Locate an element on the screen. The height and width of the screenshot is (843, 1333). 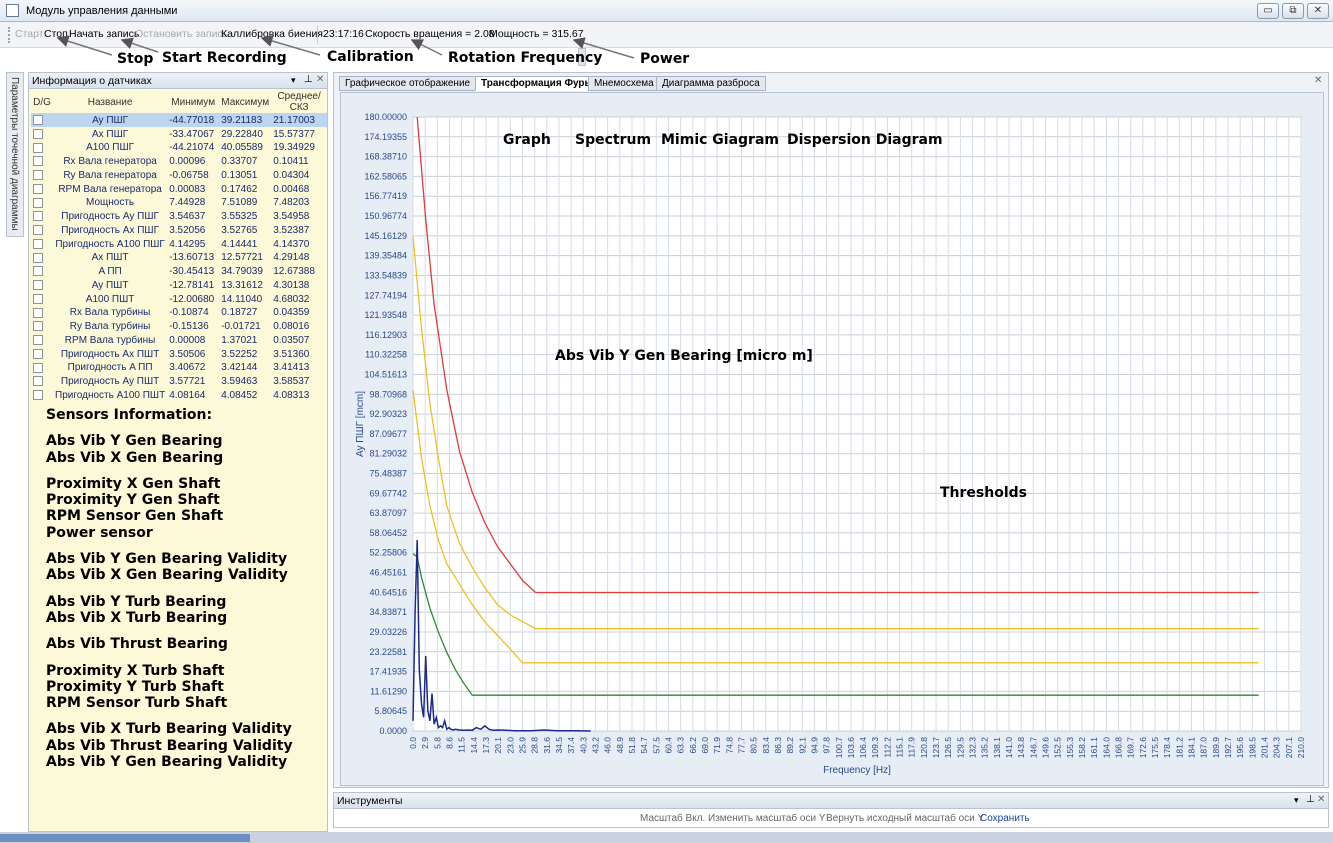
x-tick-label: 166.8 is located at coordinates (1119, 748).